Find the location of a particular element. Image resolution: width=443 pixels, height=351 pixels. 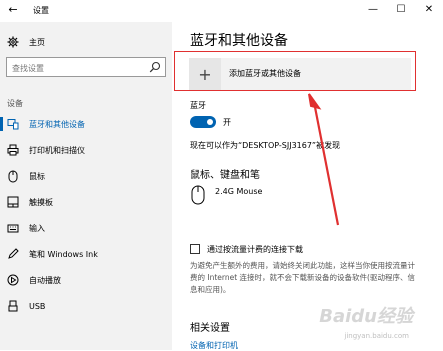

pen-icon is located at coordinates (13, 254).